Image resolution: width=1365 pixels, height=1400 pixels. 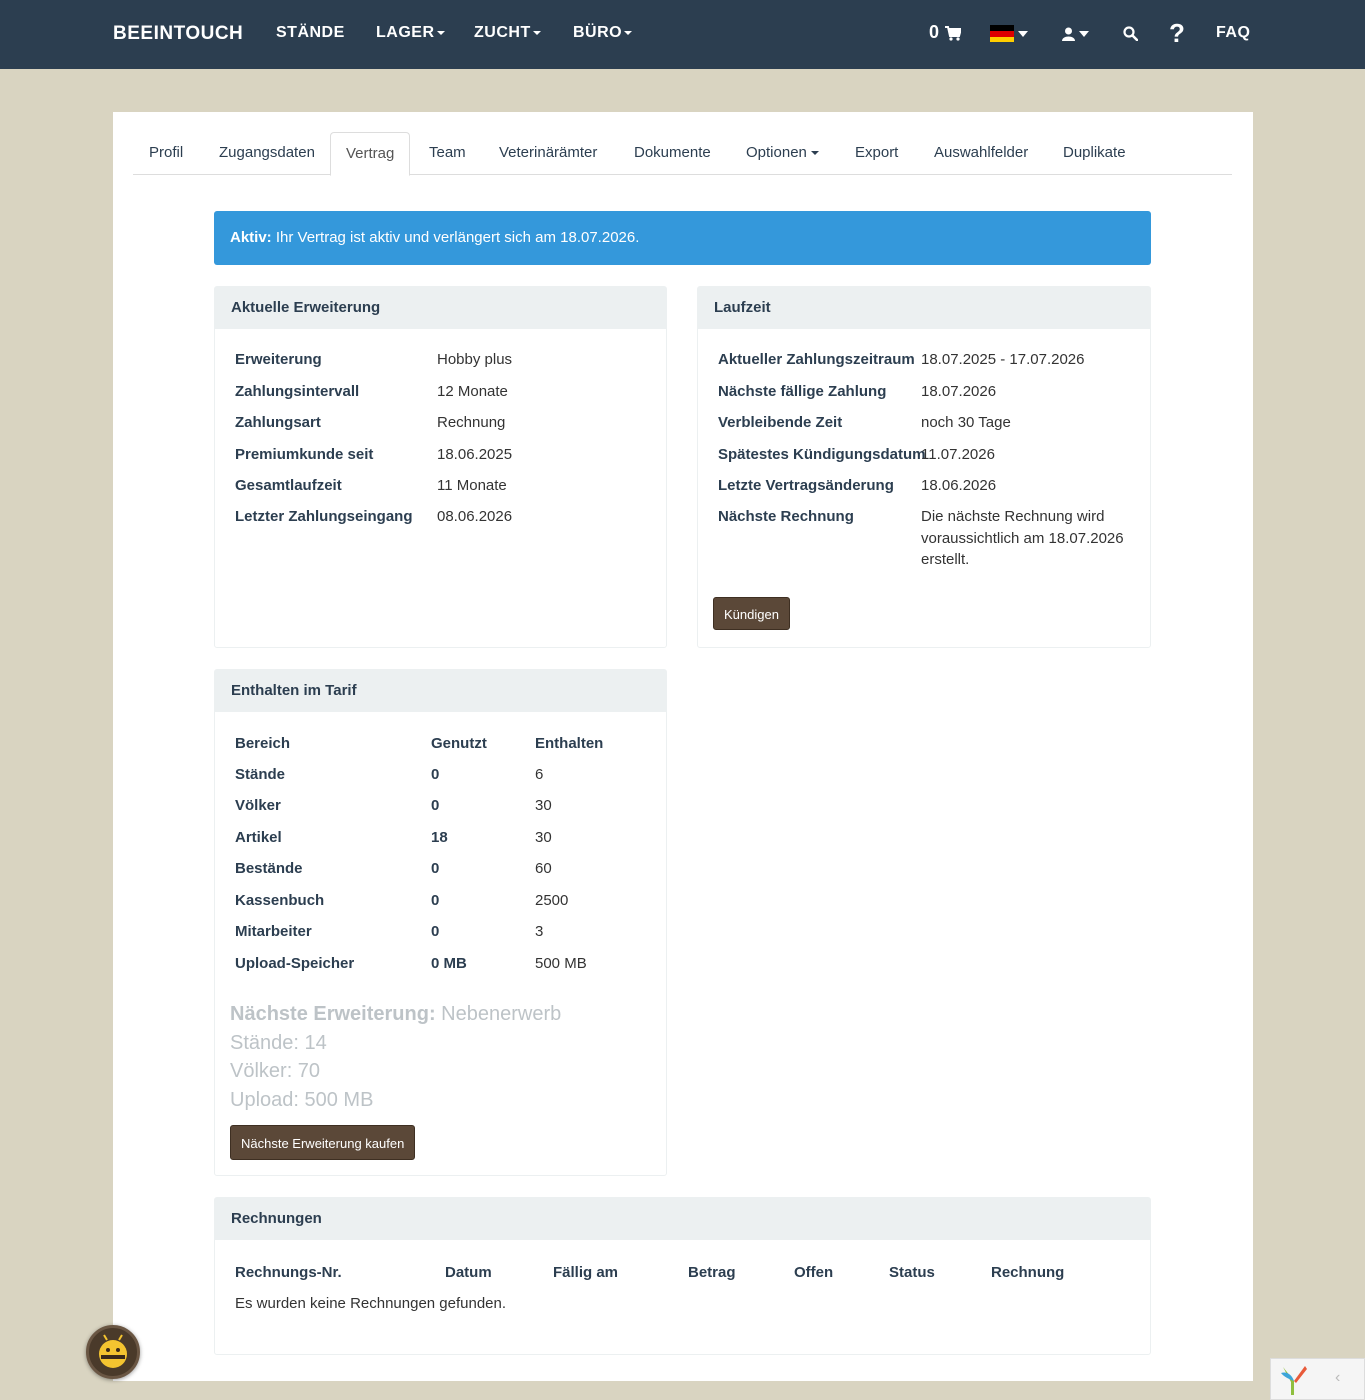 What do you see at coordinates (959, 391) in the screenshot?
I see `row-value: 18.07.2026` at bounding box center [959, 391].